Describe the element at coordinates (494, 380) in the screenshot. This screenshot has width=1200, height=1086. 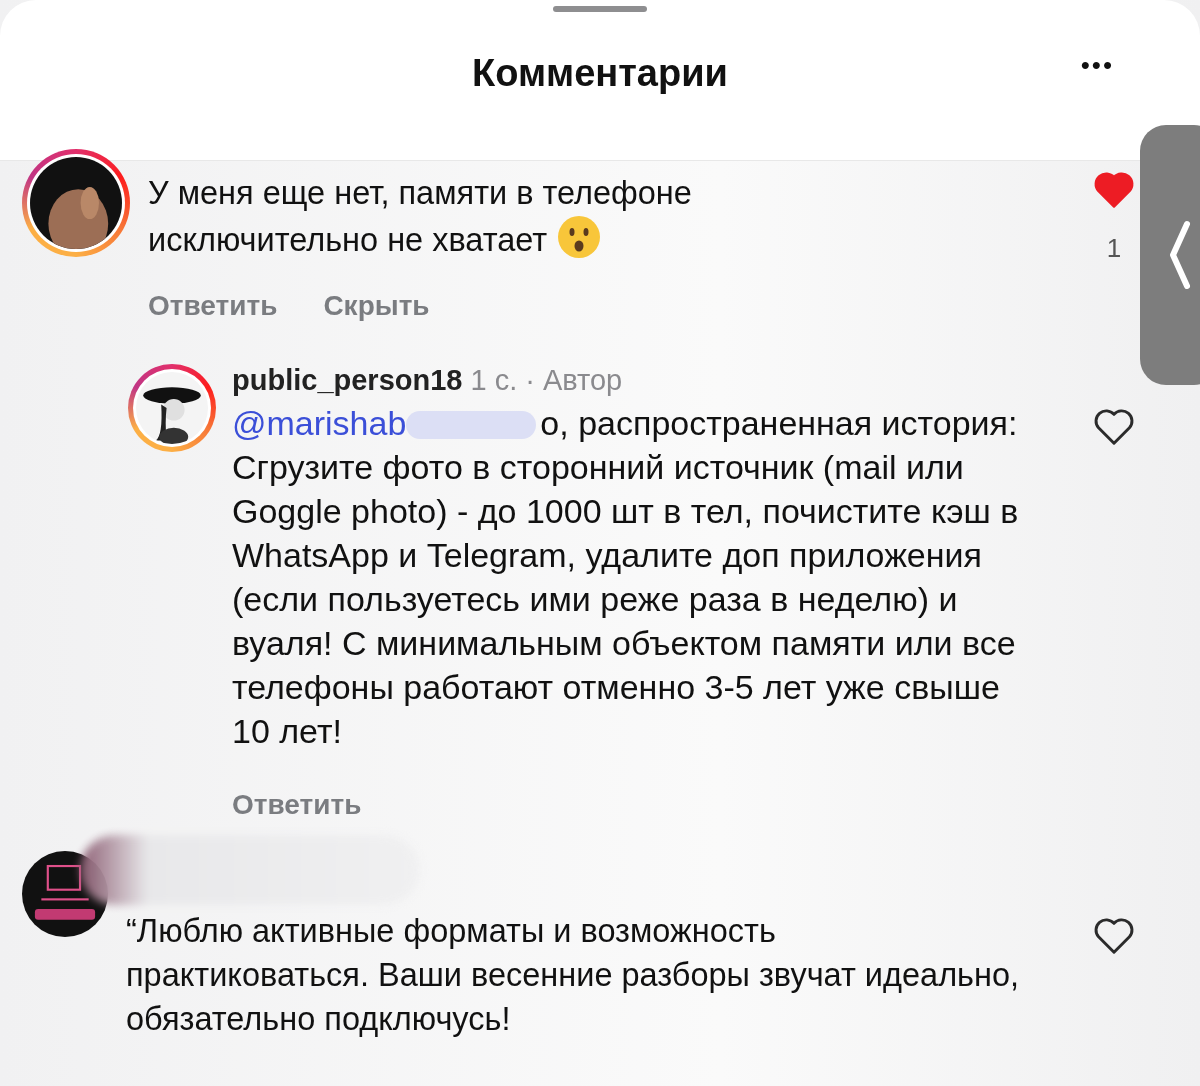
I see `comment-time: 1 с.` at that location.